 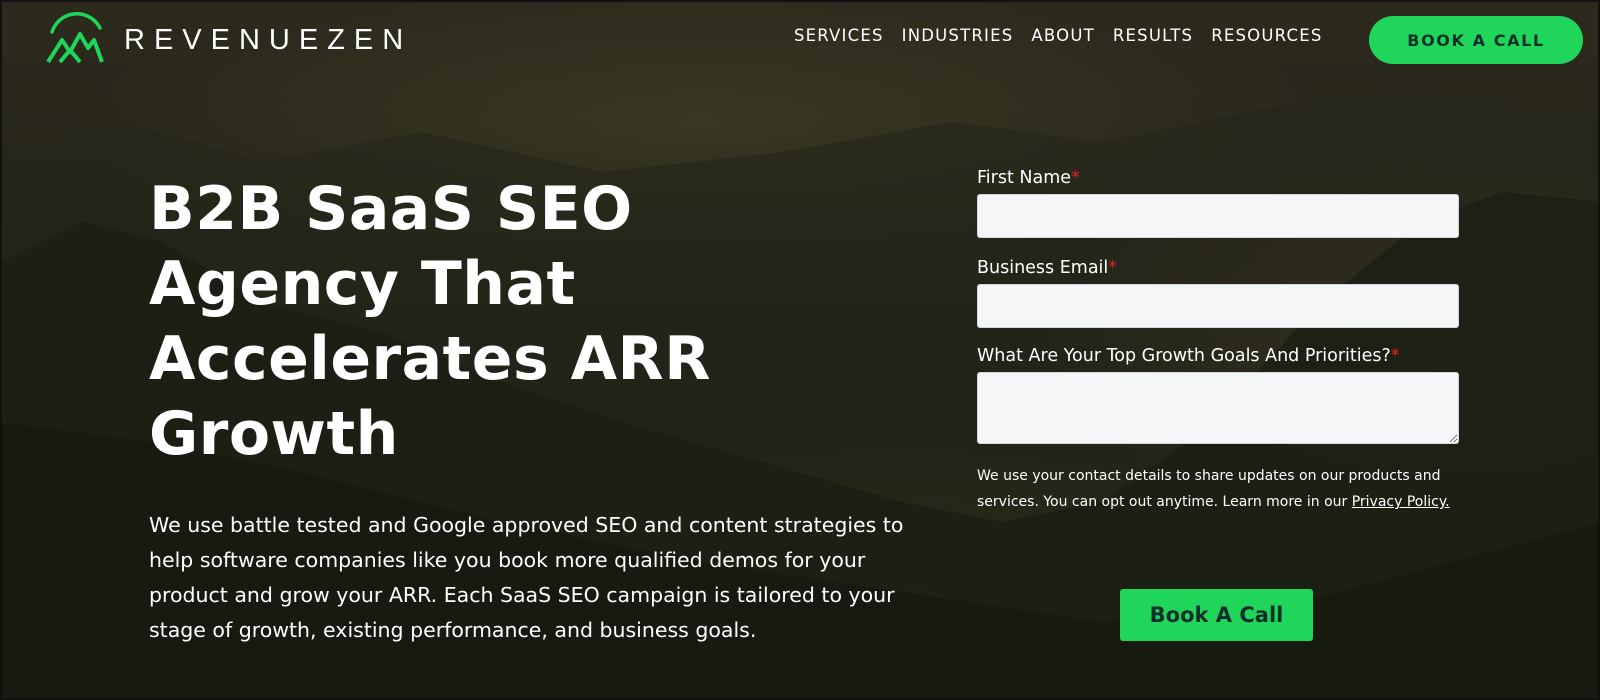 What do you see at coordinates (1216, 615) in the screenshot?
I see `book-a-call-submit-button: Book A Call` at bounding box center [1216, 615].